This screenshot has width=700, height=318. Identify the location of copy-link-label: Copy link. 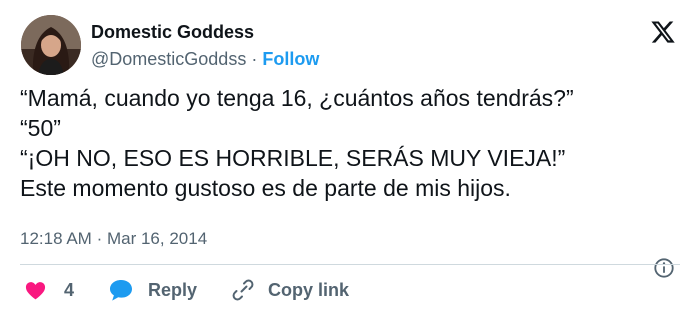
(309, 289).